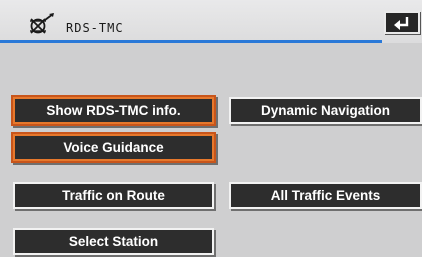 This screenshot has height=257, width=422. What do you see at coordinates (95, 28) in the screenshot?
I see `page-title: RDS-TMC` at bounding box center [95, 28].